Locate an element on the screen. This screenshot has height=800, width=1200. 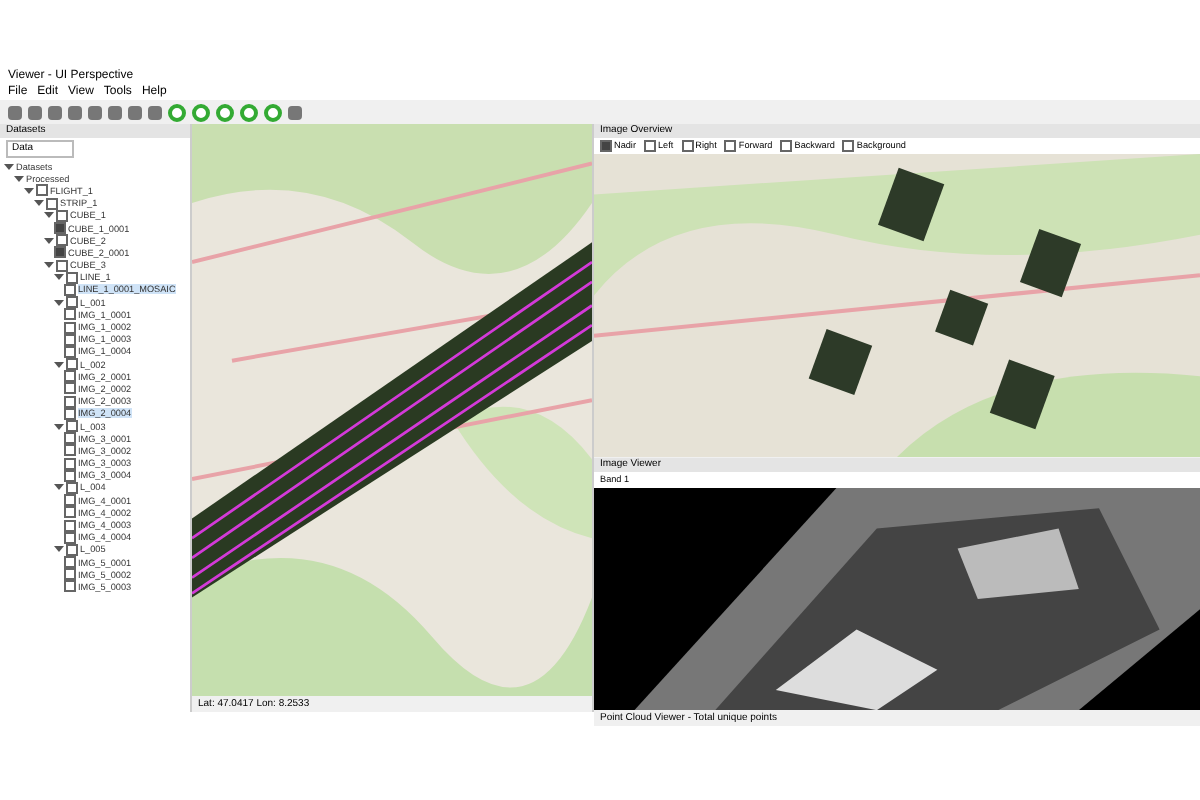
toolbar-icon is located at coordinates (295, 112).